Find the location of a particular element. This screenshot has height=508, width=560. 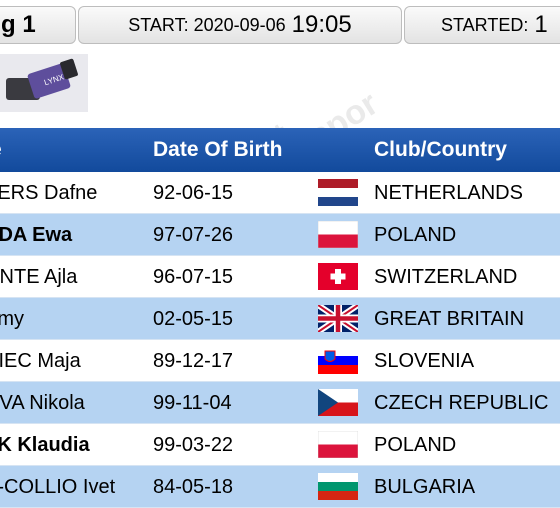

col-header-club: Club/Country is located at coordinates (440, 149).